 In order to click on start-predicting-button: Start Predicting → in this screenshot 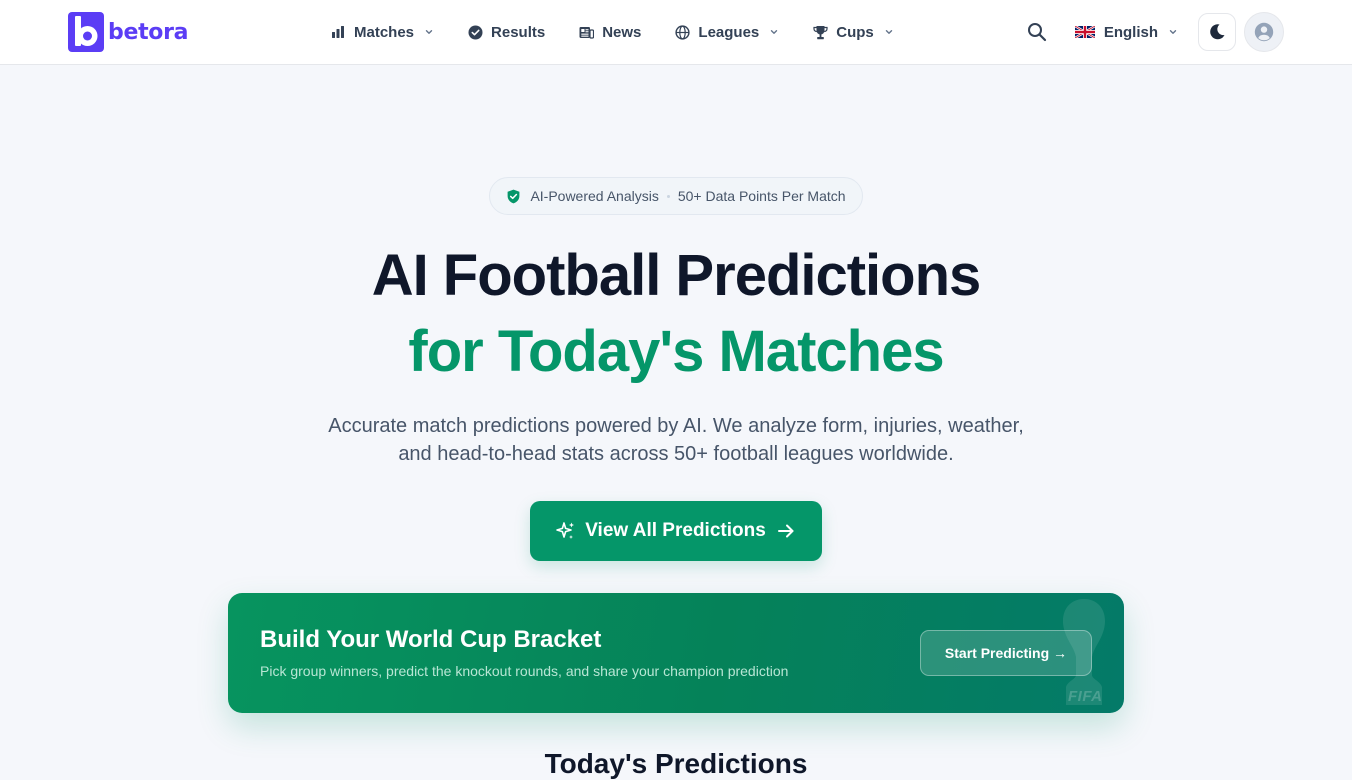, I will do `click(1006, 653)`.